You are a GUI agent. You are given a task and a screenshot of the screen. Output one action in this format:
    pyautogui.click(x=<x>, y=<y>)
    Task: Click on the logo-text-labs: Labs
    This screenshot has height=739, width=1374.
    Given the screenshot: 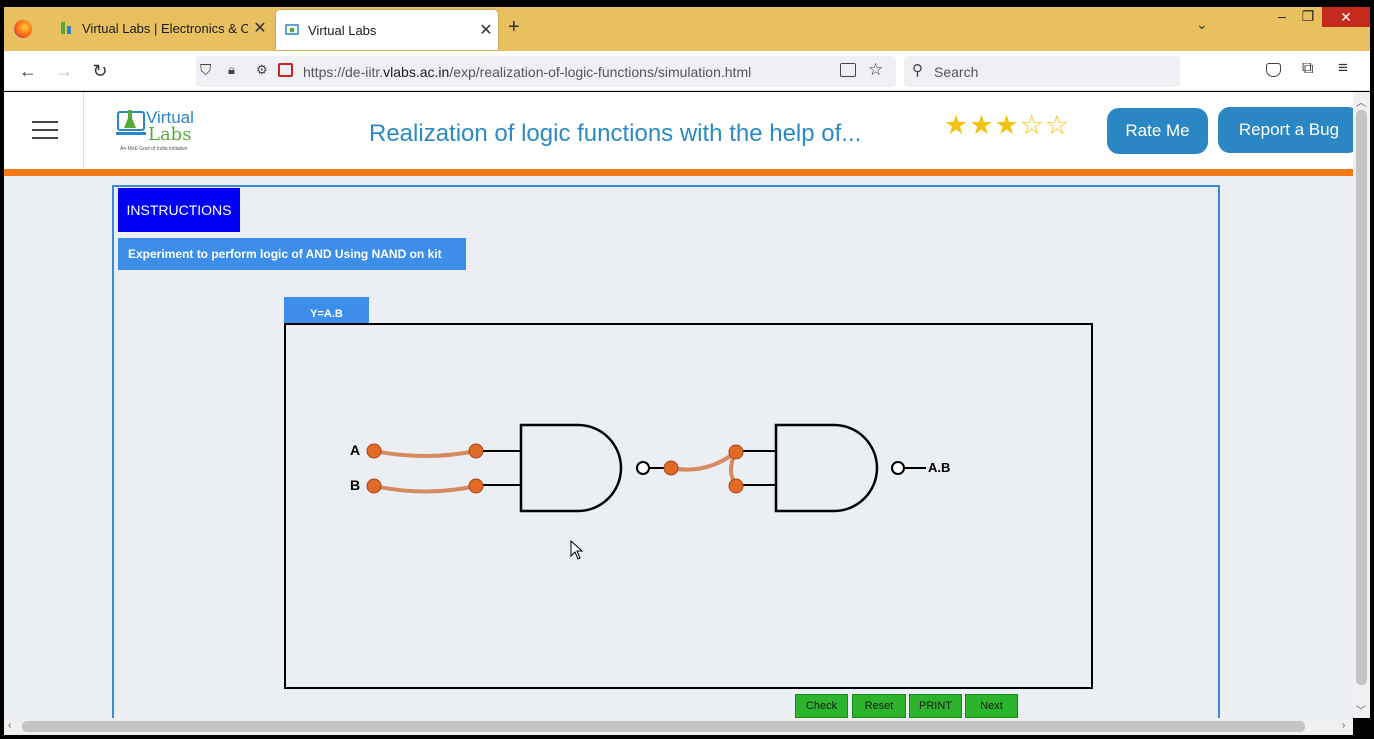 What is the action you would take?
    pyautogui.click(x=170, y=134)
    